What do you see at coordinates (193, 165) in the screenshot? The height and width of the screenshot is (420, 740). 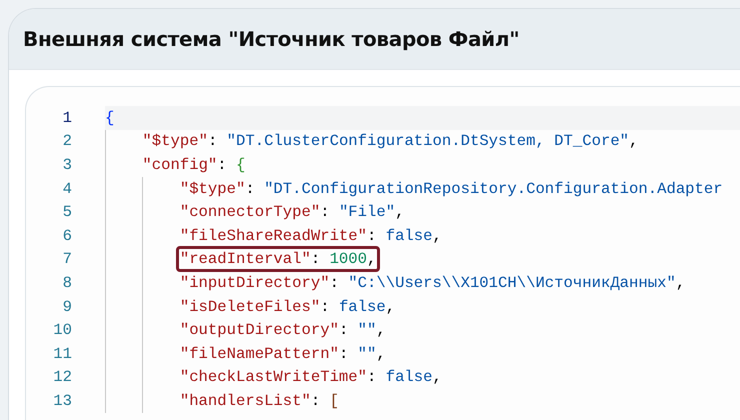 I see `code-line: "config": {` at bounding box center [193, 165].